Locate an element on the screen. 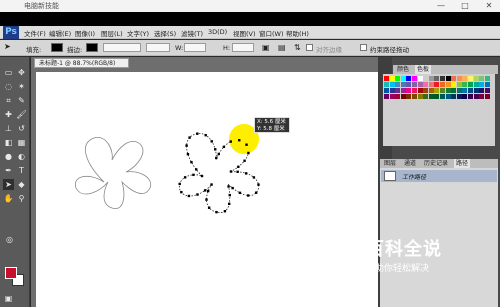 The image size is (500, 307). path-selection-icon: ➤ is located at coordinates (8, 184).